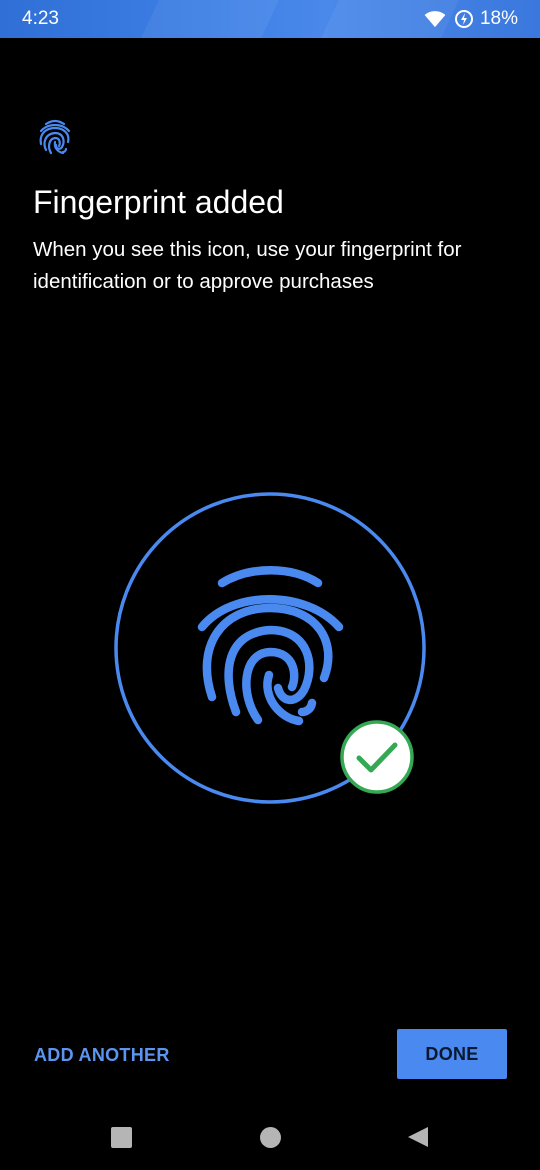  What do you see at coordinates (498, 18) in the screenshot?
I see `battery-percent: 18%` at bounding box center [498, 18].